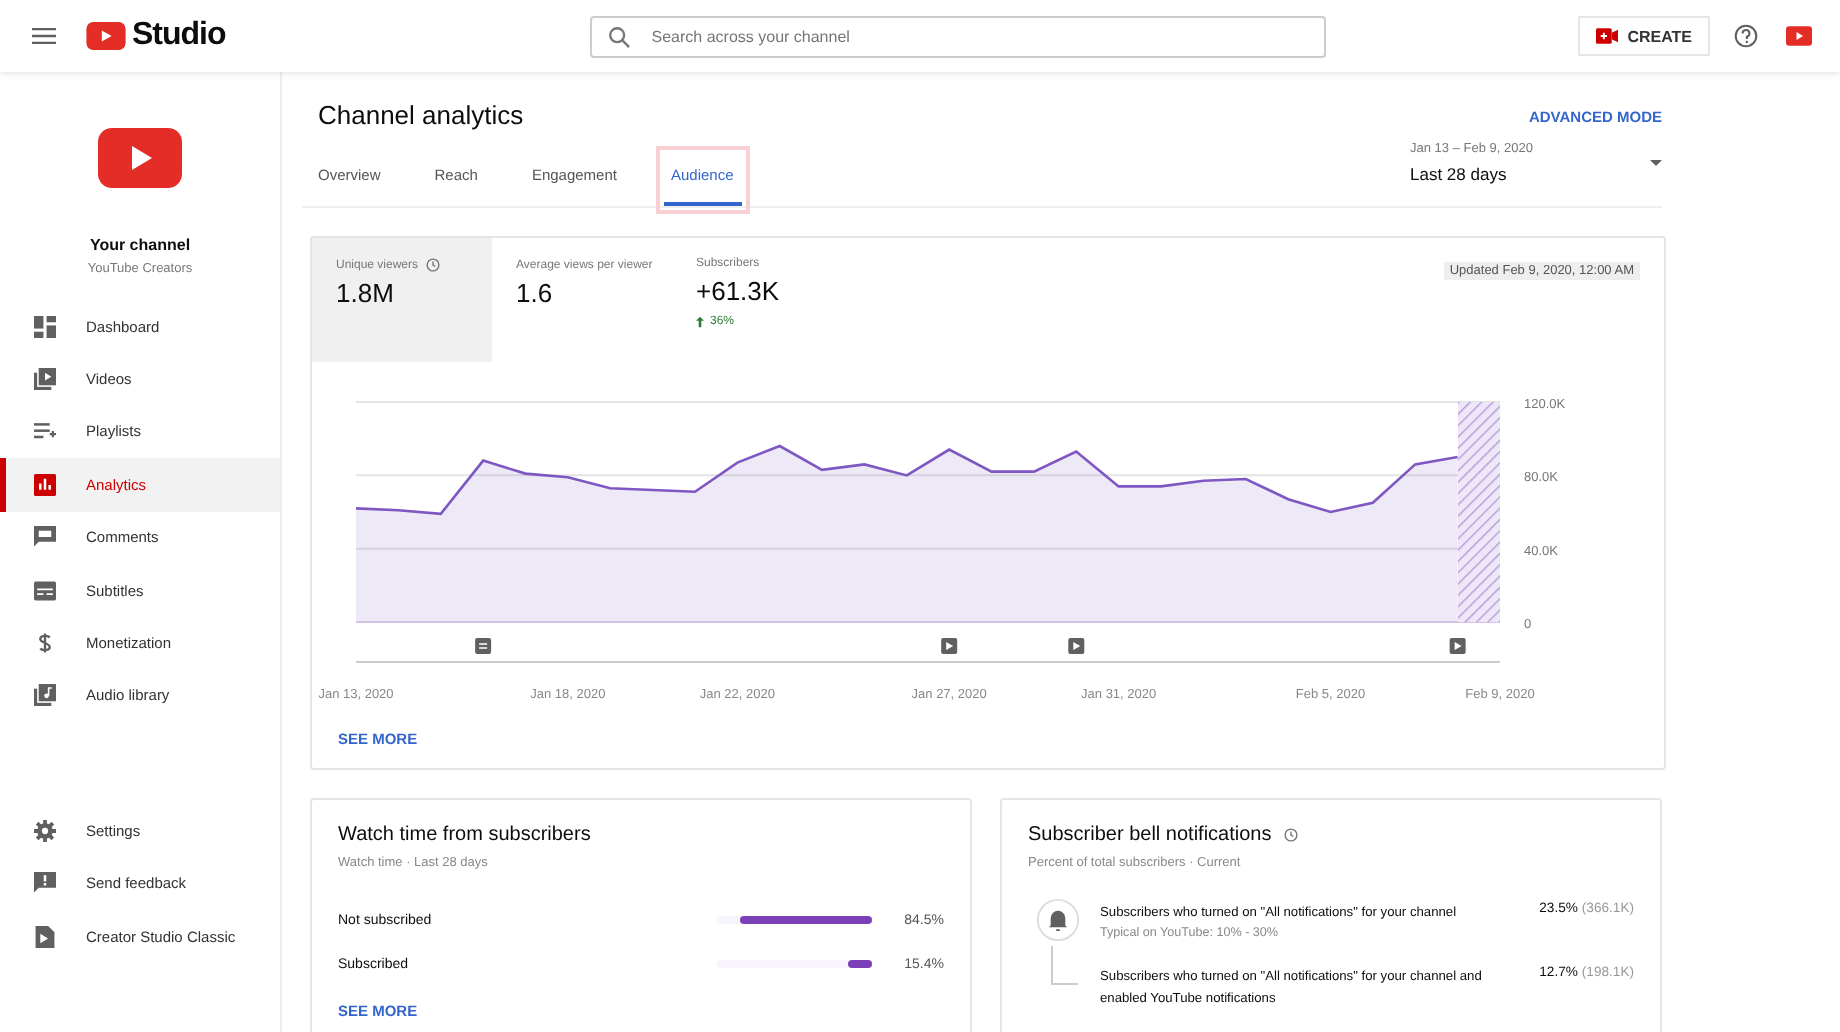 Image resolution: width=1840 pixels, height=1032 pixels. Describe the element at coordinates (366, 293) in the screenshot. I see `metric-value: 1.8M` at that location.